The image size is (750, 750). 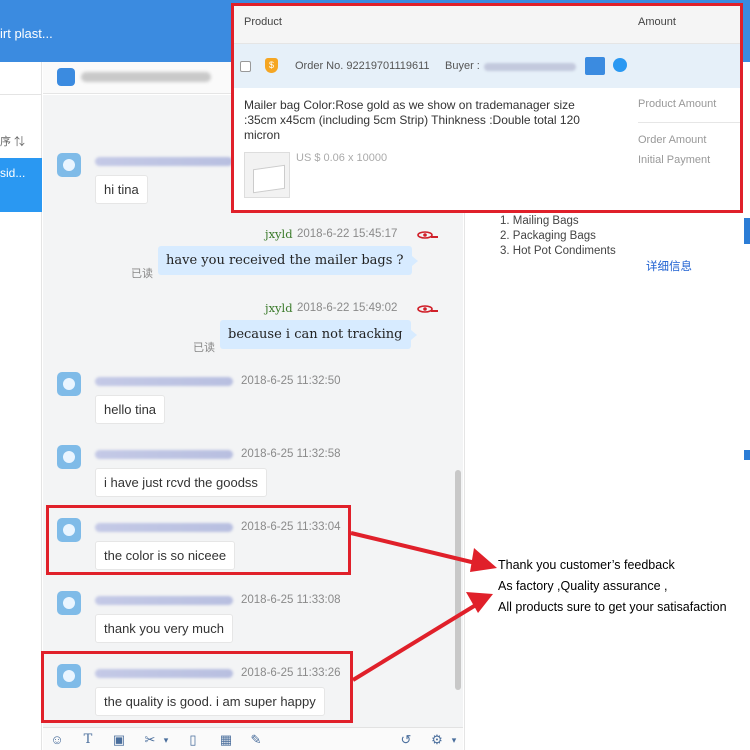 I want to click on message-time: 2018-6-25 11:32:58, so click(x=291, y=454).